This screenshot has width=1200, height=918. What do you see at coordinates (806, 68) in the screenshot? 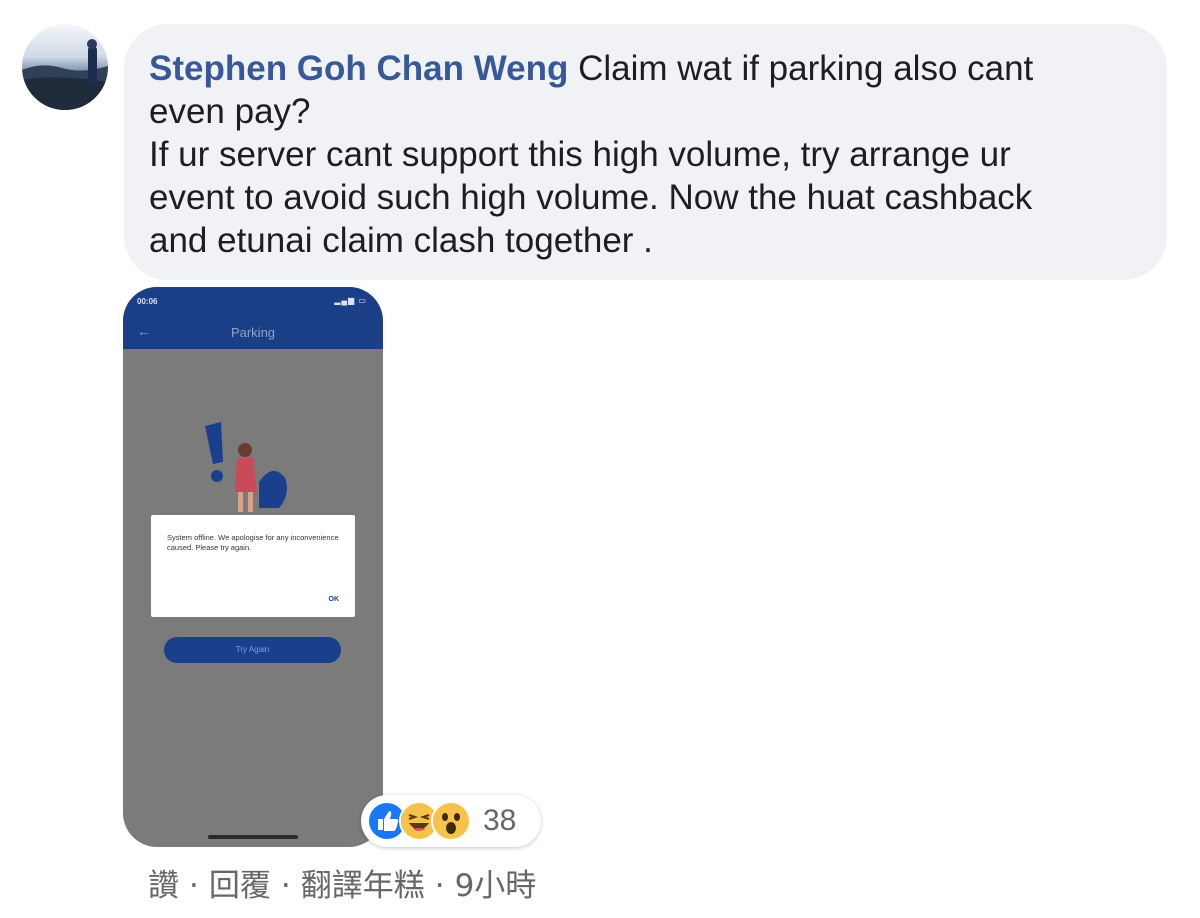
I see `comment-text-line: Claim wat if parking also cant` at bounding box center [806, 68].